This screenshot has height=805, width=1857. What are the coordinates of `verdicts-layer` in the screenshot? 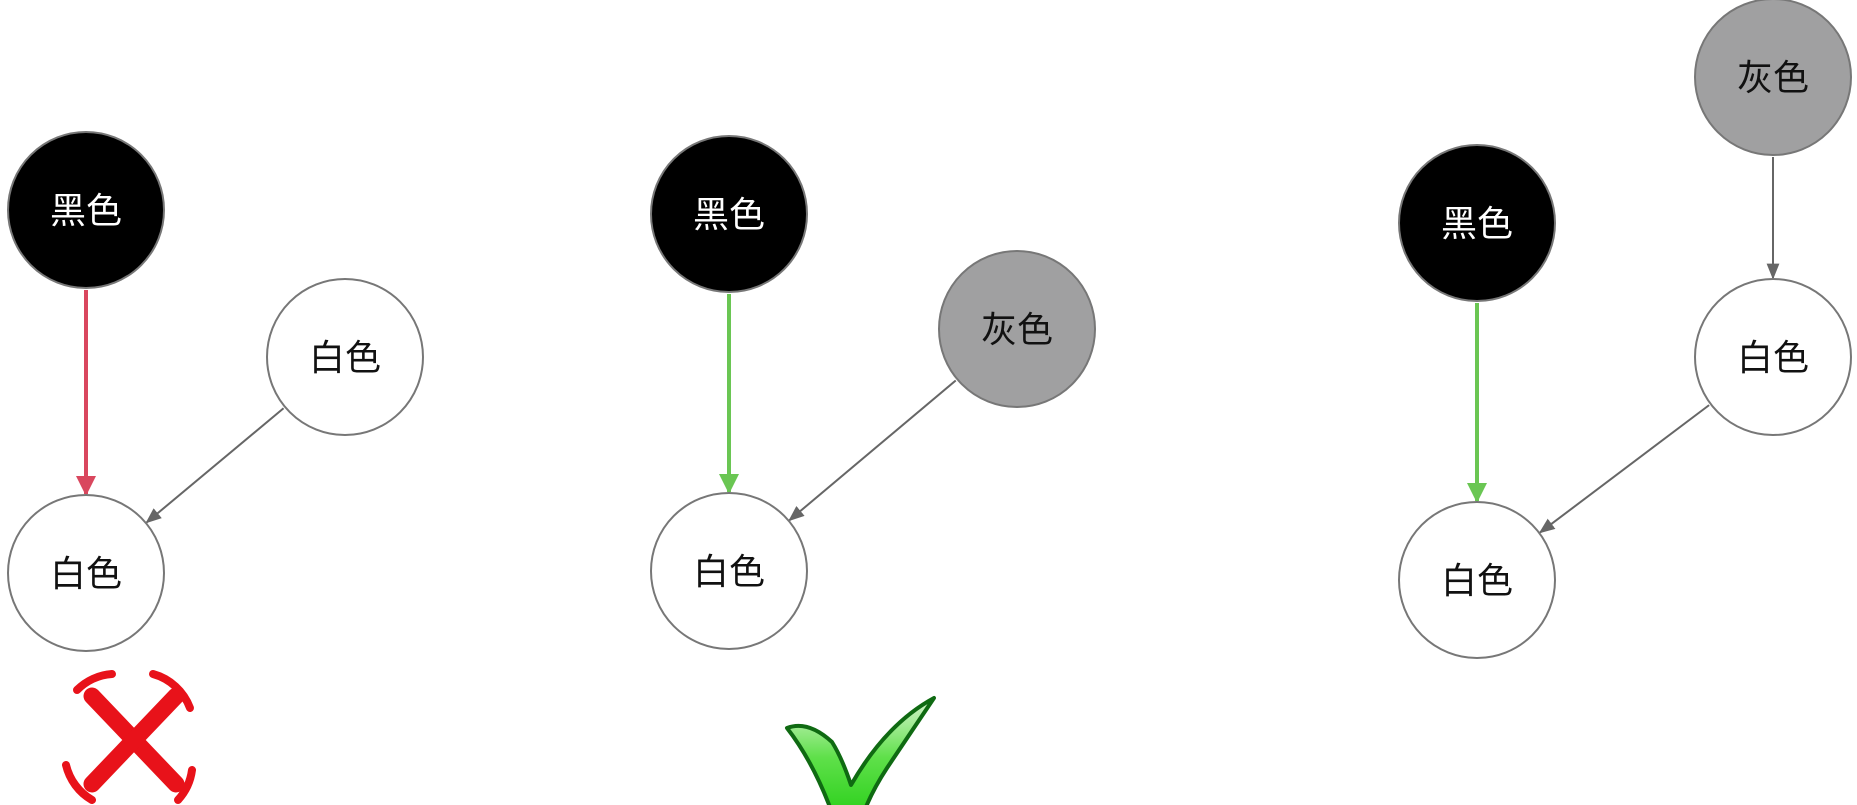 It's located at (499, 737).